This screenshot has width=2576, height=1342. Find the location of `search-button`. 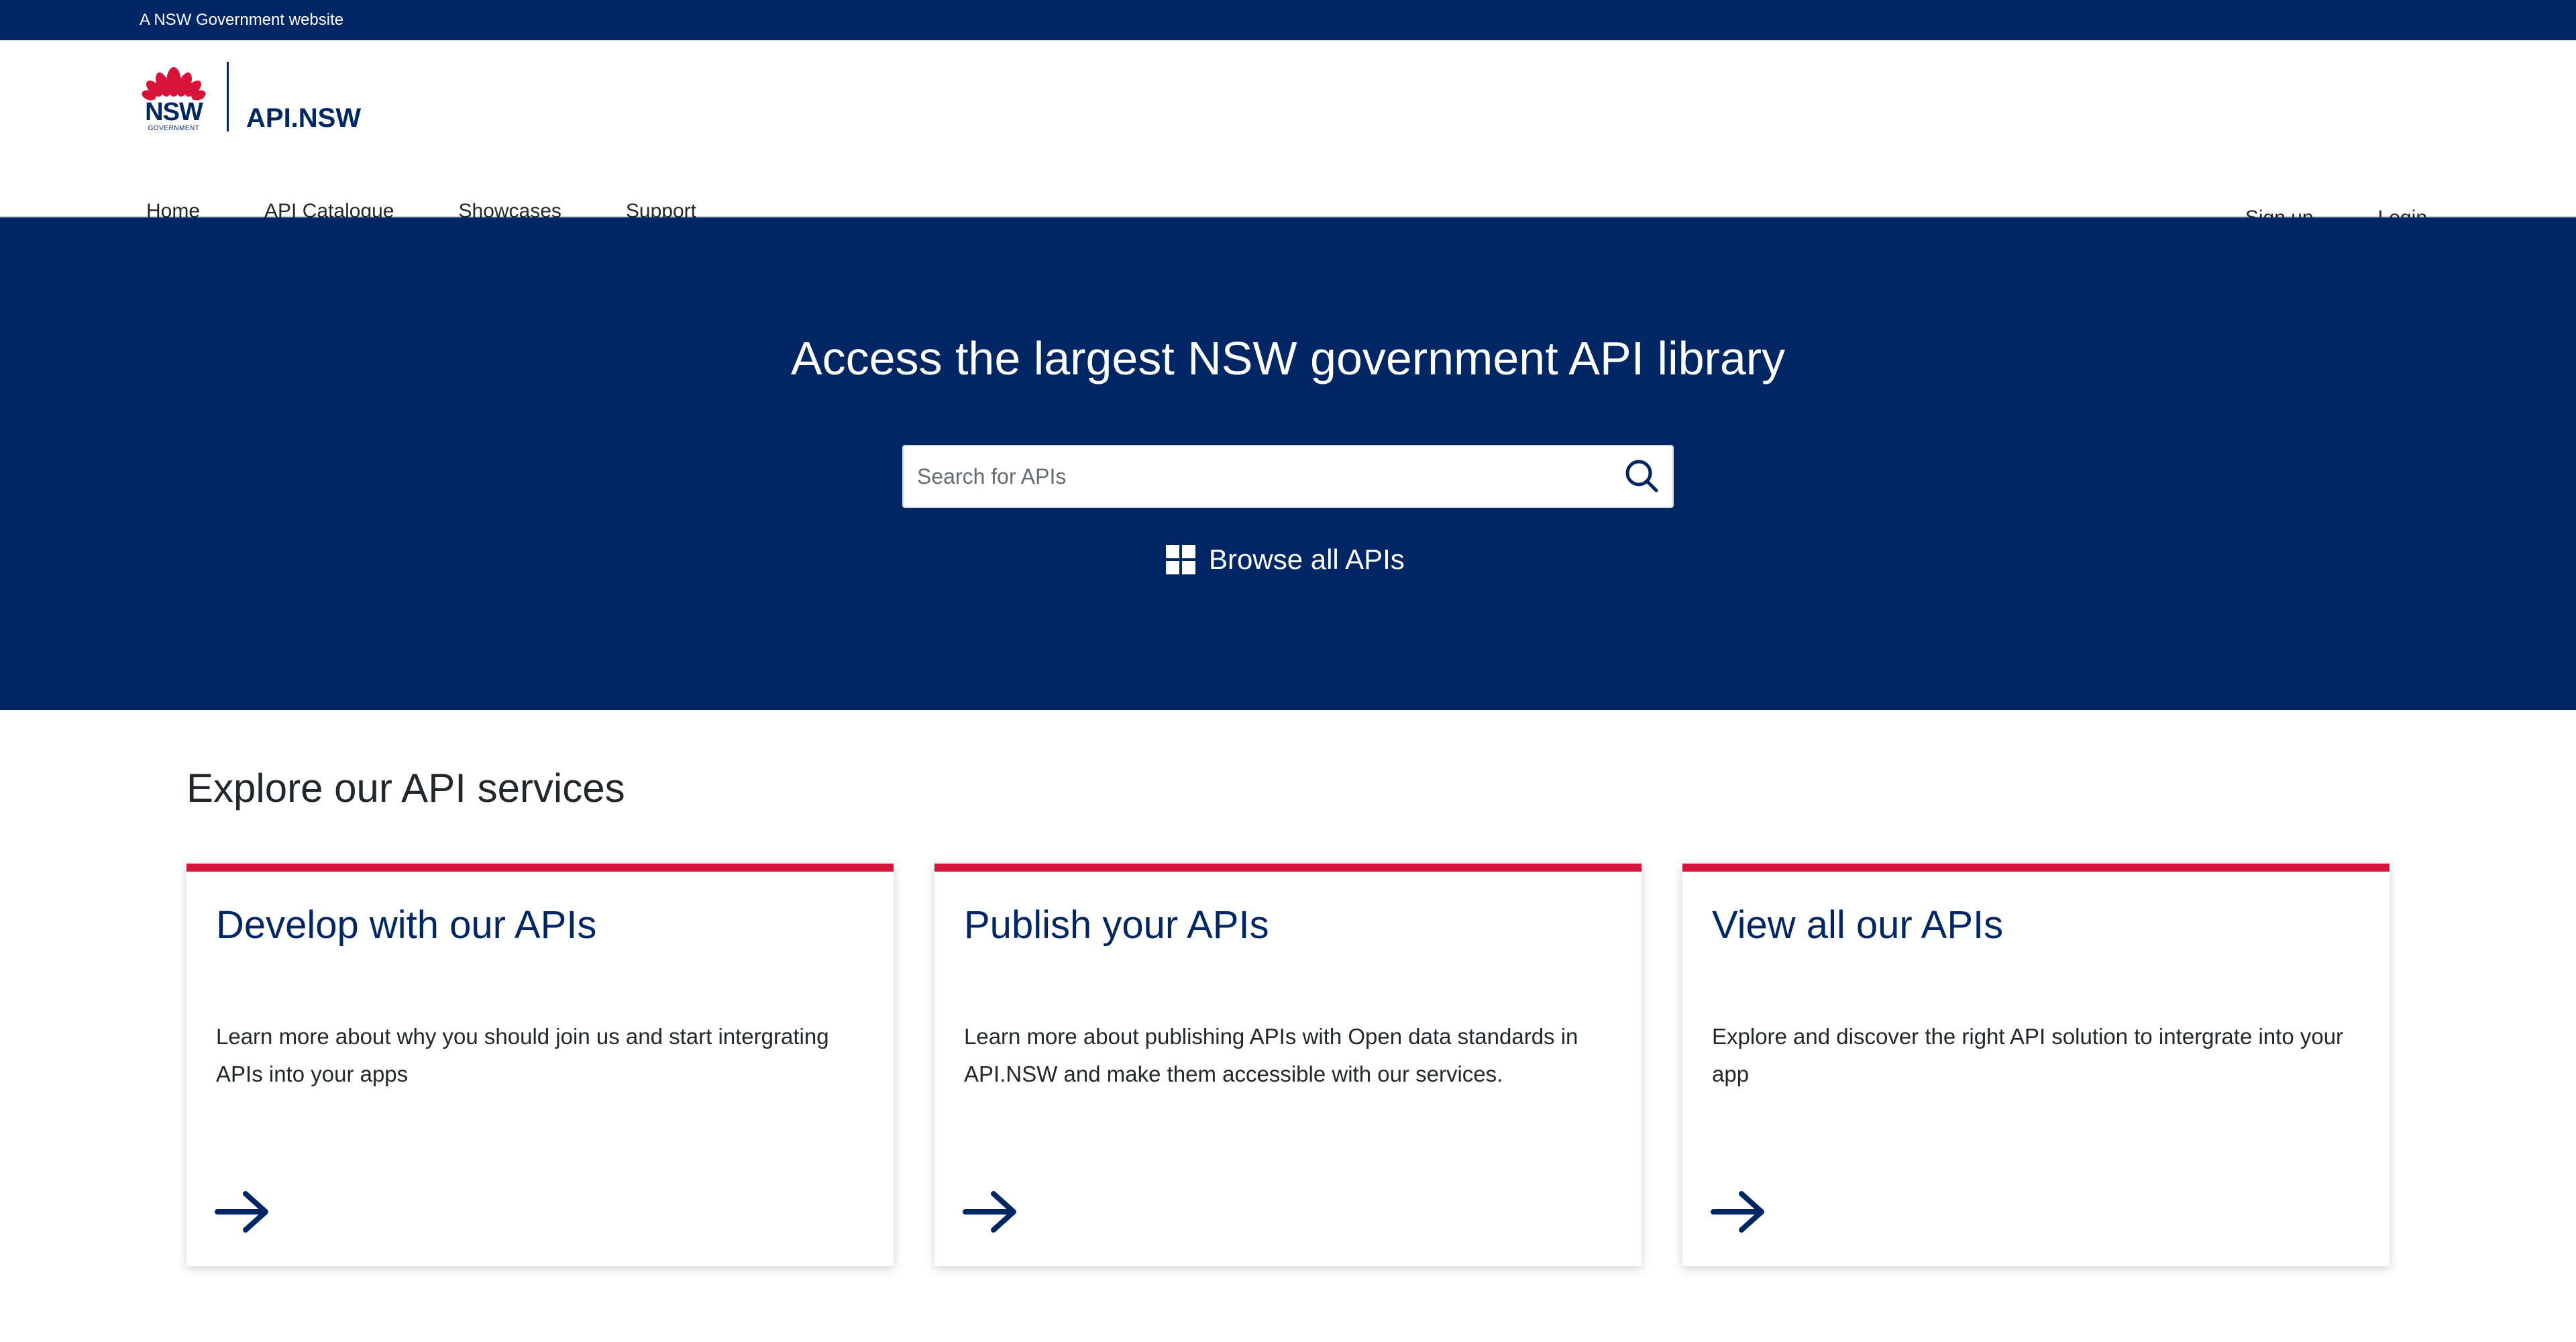

search-button is located at coordinates (1642, 476).